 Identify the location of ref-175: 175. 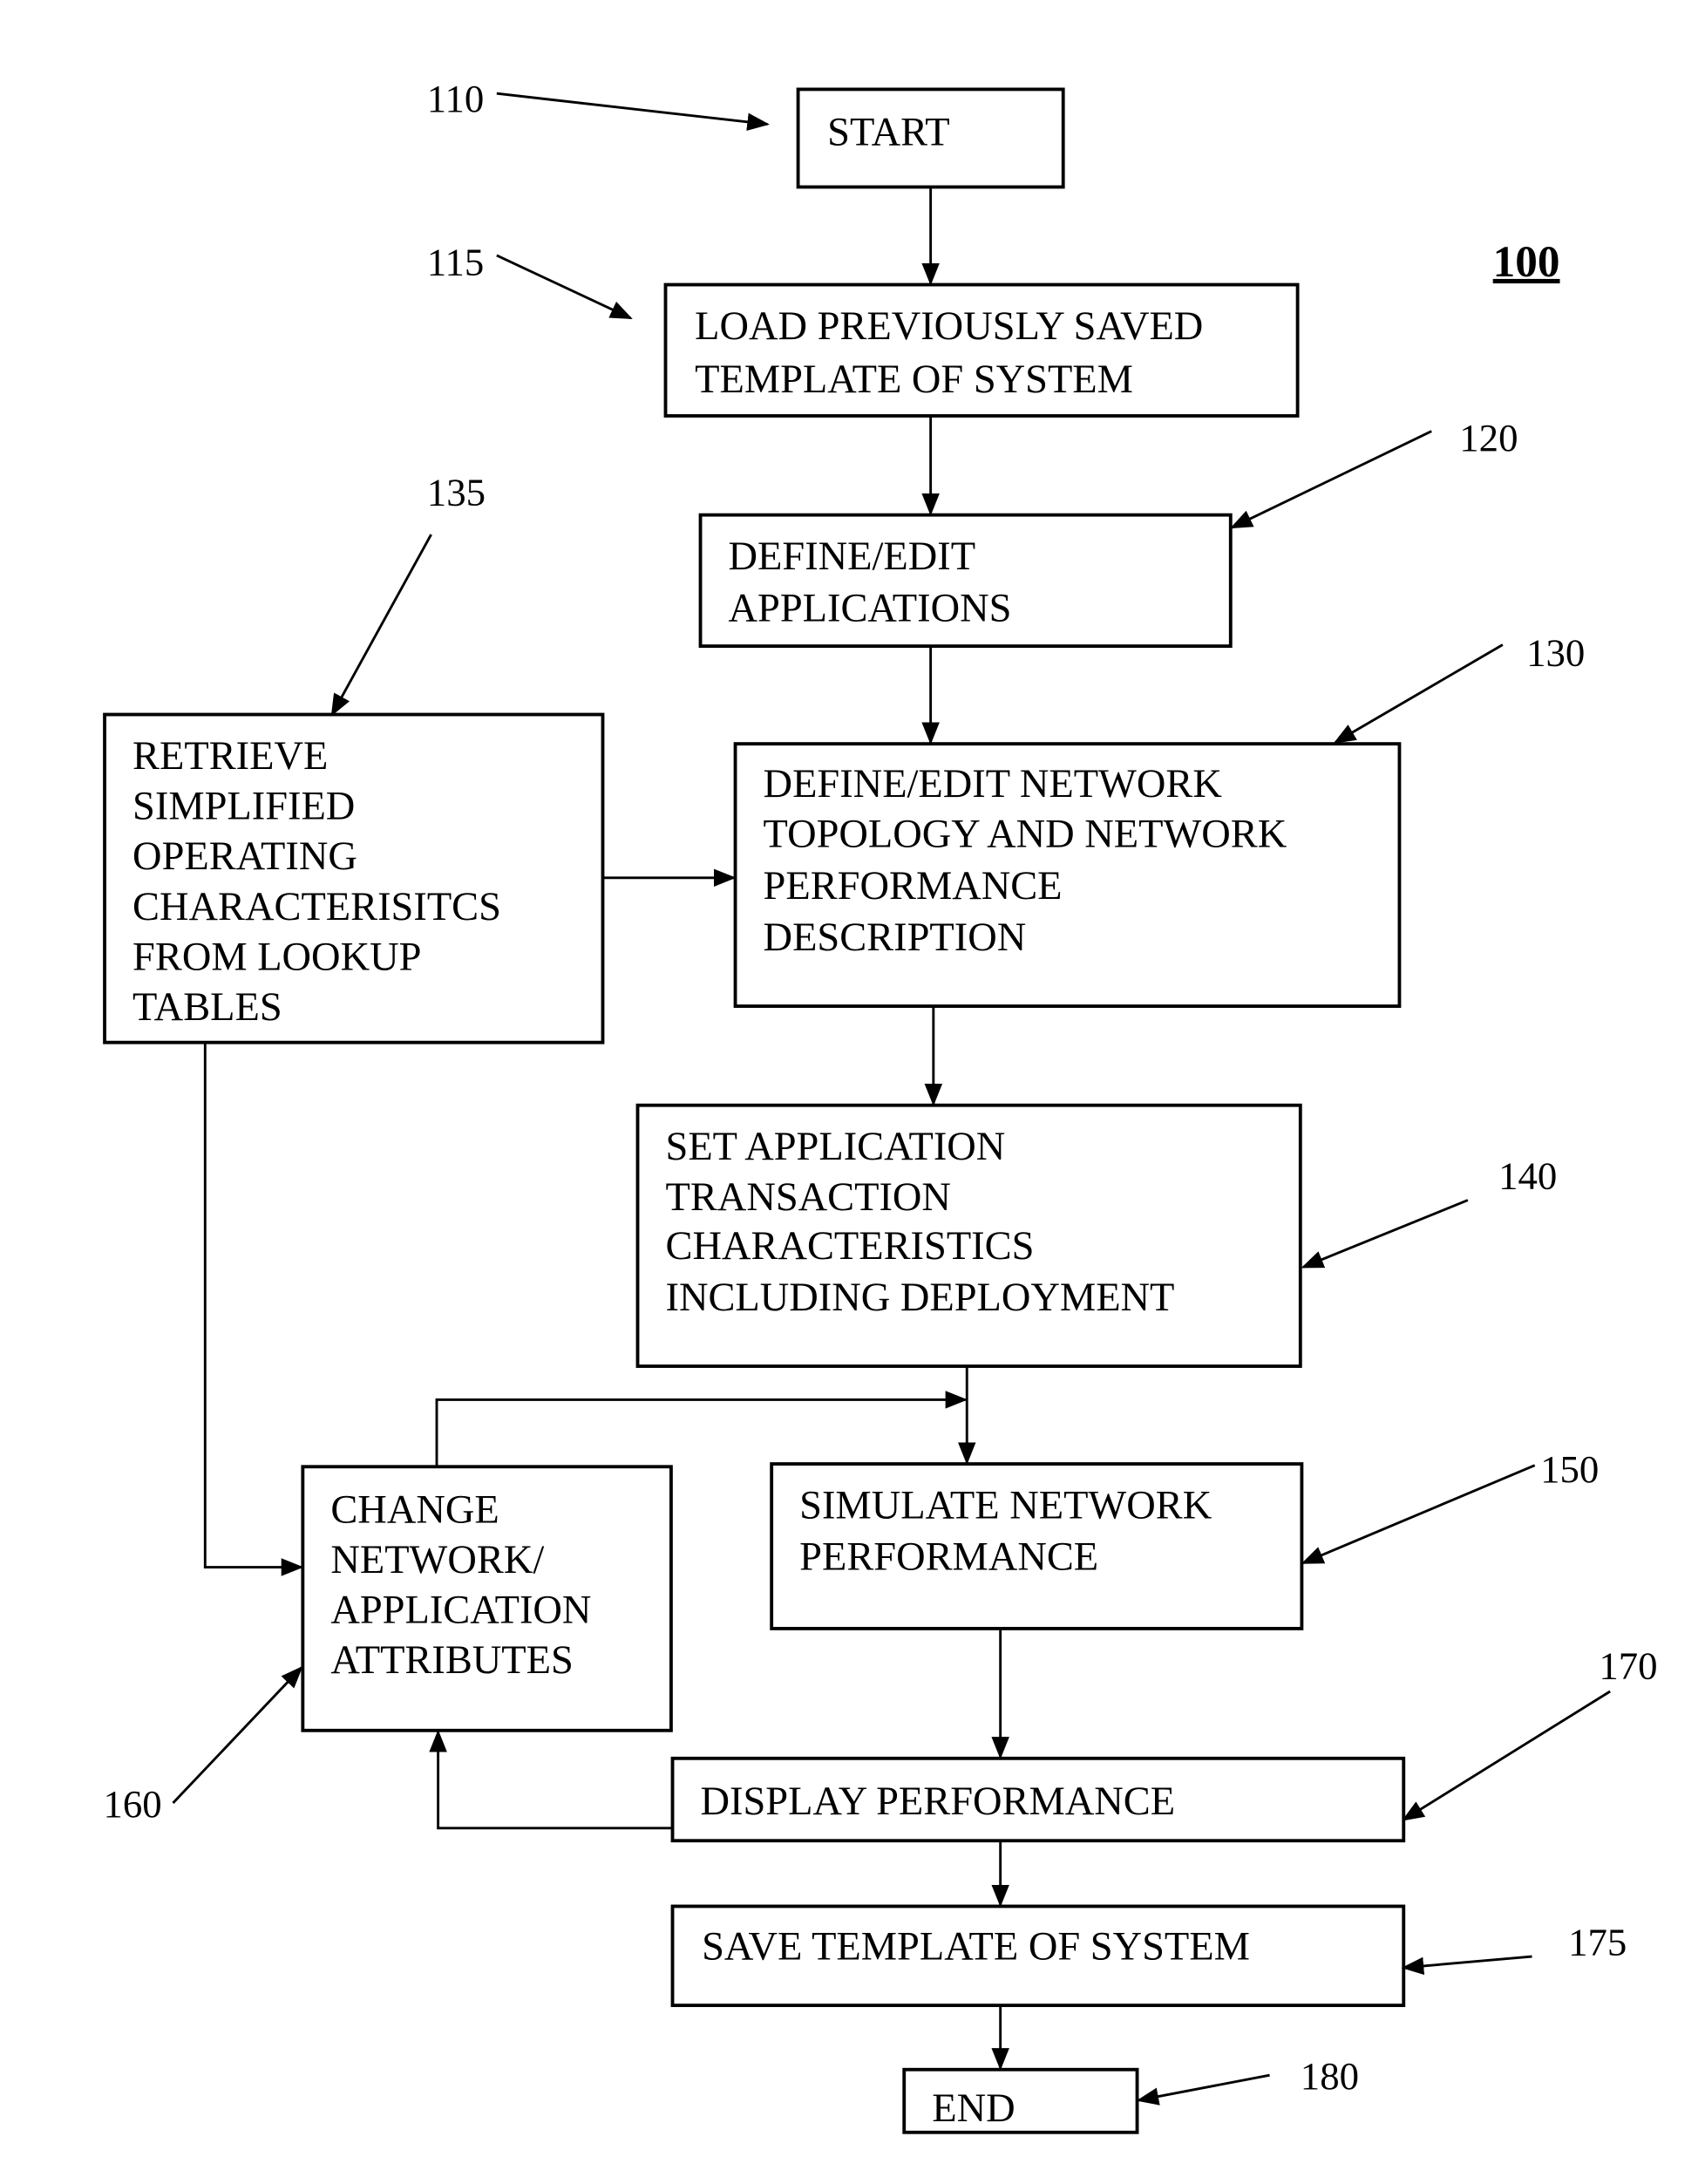
(1598, 1941).